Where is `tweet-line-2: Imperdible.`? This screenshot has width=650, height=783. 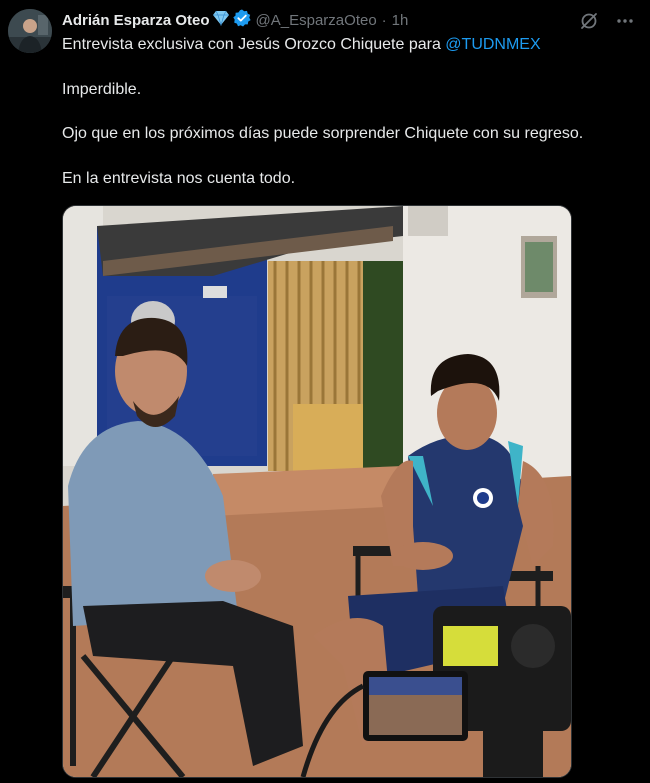 tweet-line-2: Imperdible. is located at coordinates (102, 89).